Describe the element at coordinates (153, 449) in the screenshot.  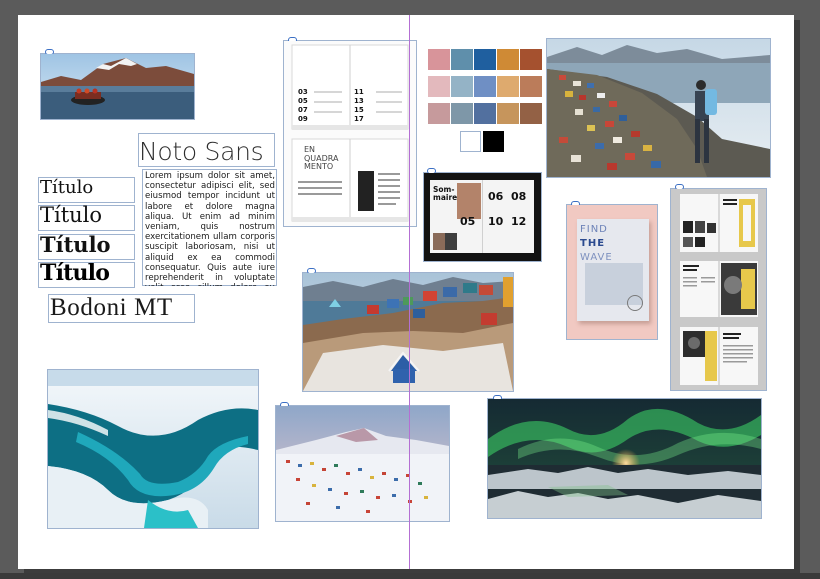
I see `photo-glacier-canyon` at that location.